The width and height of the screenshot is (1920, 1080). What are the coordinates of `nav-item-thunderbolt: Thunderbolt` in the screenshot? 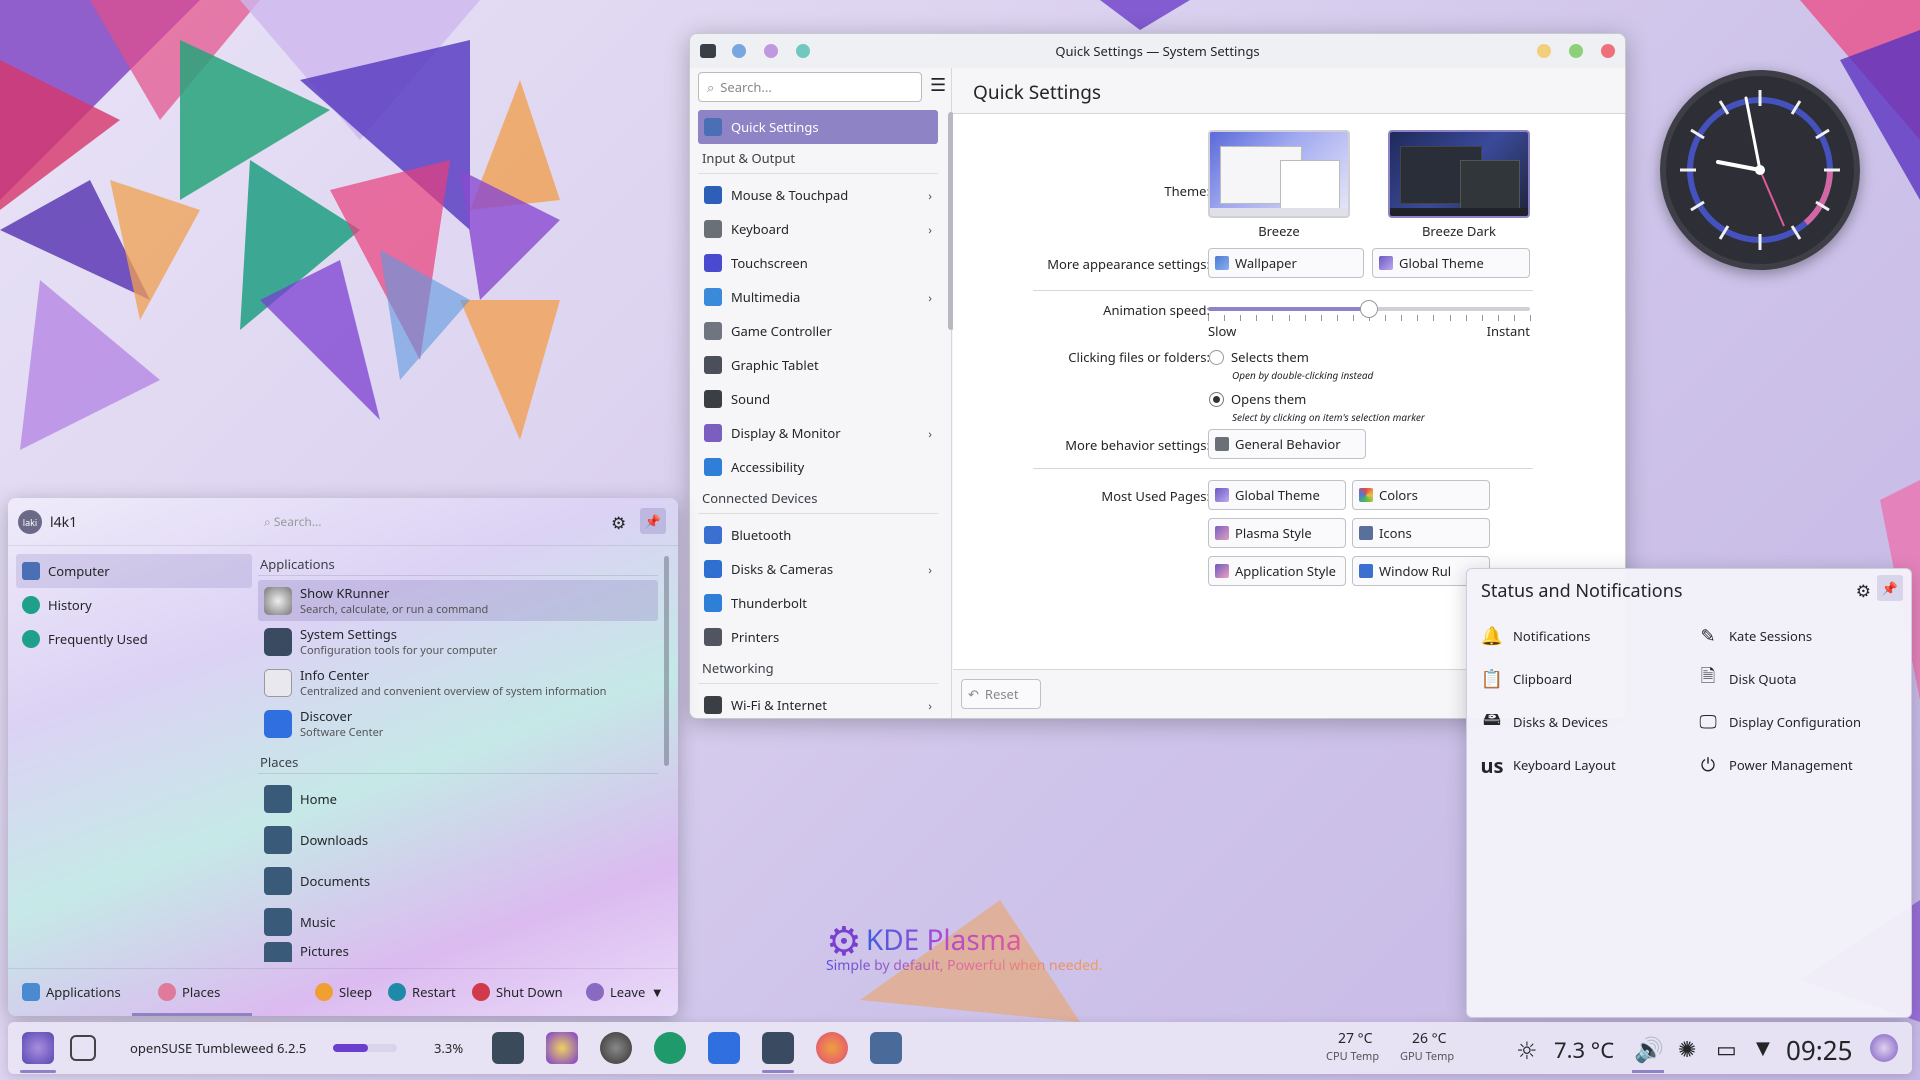 It's located at (818, 603).